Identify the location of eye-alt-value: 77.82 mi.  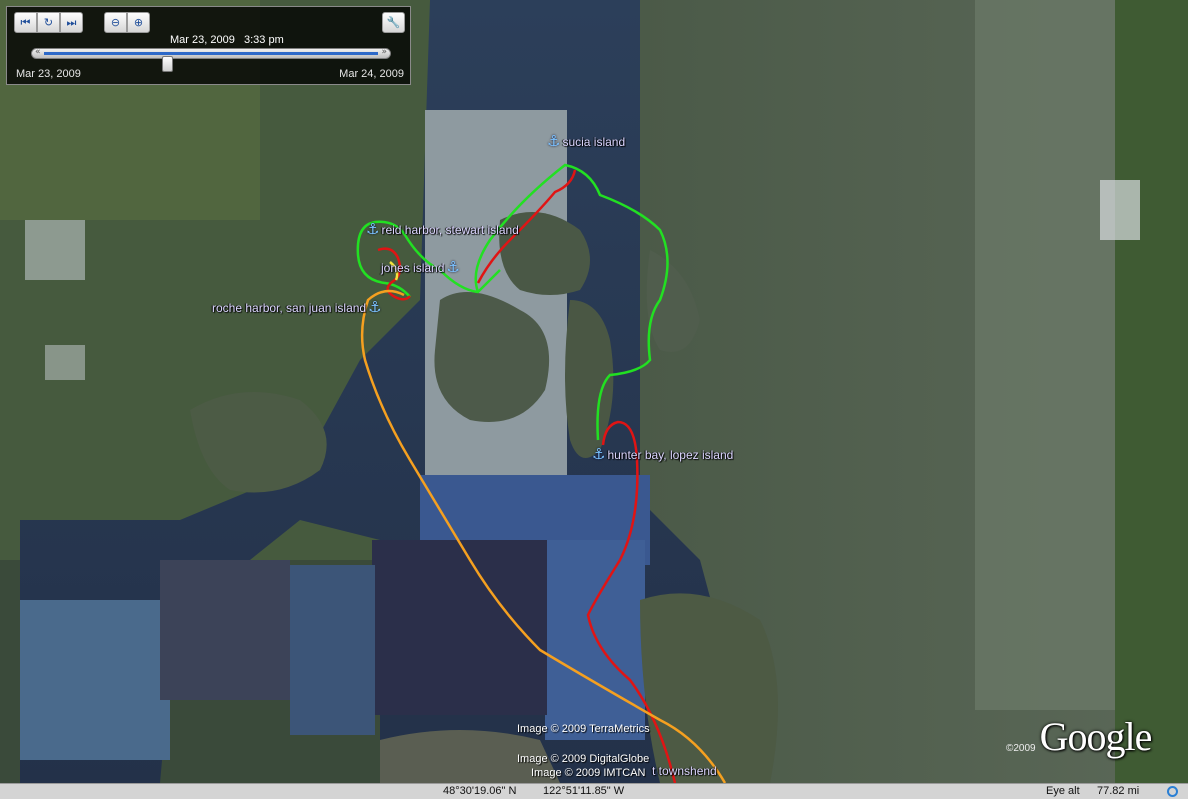
(1118, 791).